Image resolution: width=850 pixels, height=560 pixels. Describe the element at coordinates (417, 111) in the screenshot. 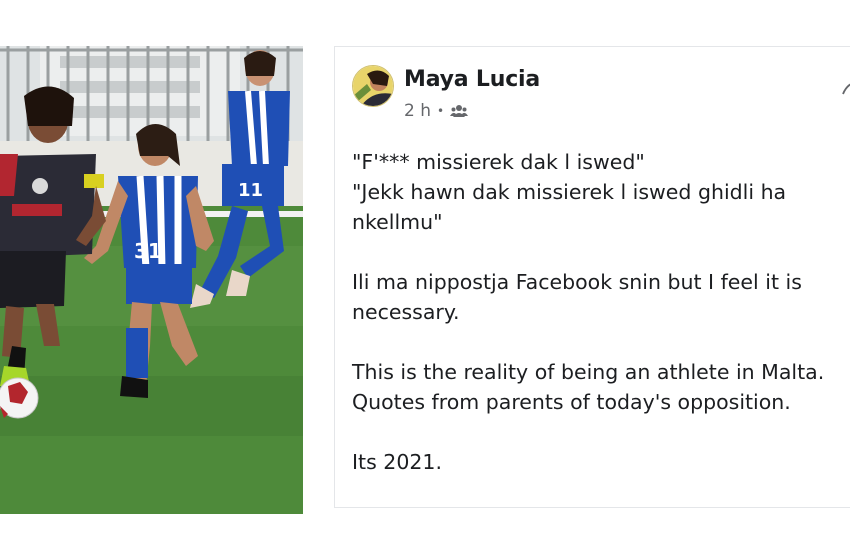

I see `post-timestamp: 2 h` at that location.